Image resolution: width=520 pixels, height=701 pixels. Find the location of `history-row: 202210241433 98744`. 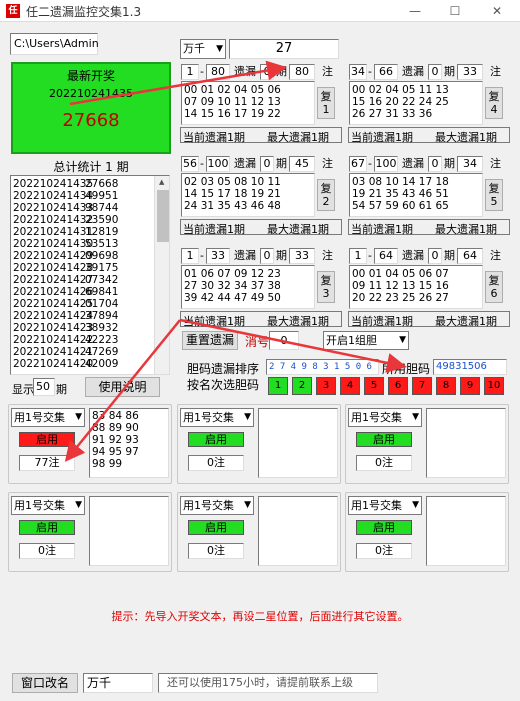

history-row: 202210241433 98744 is located at coordinates (83, 208).